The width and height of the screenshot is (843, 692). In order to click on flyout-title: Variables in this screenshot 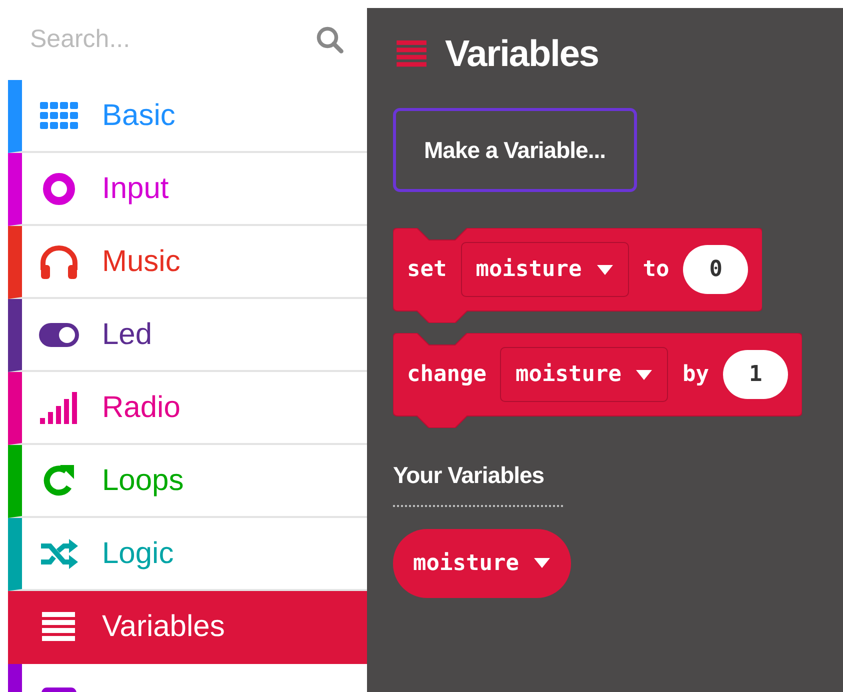, I will do `click(522, 54)`.